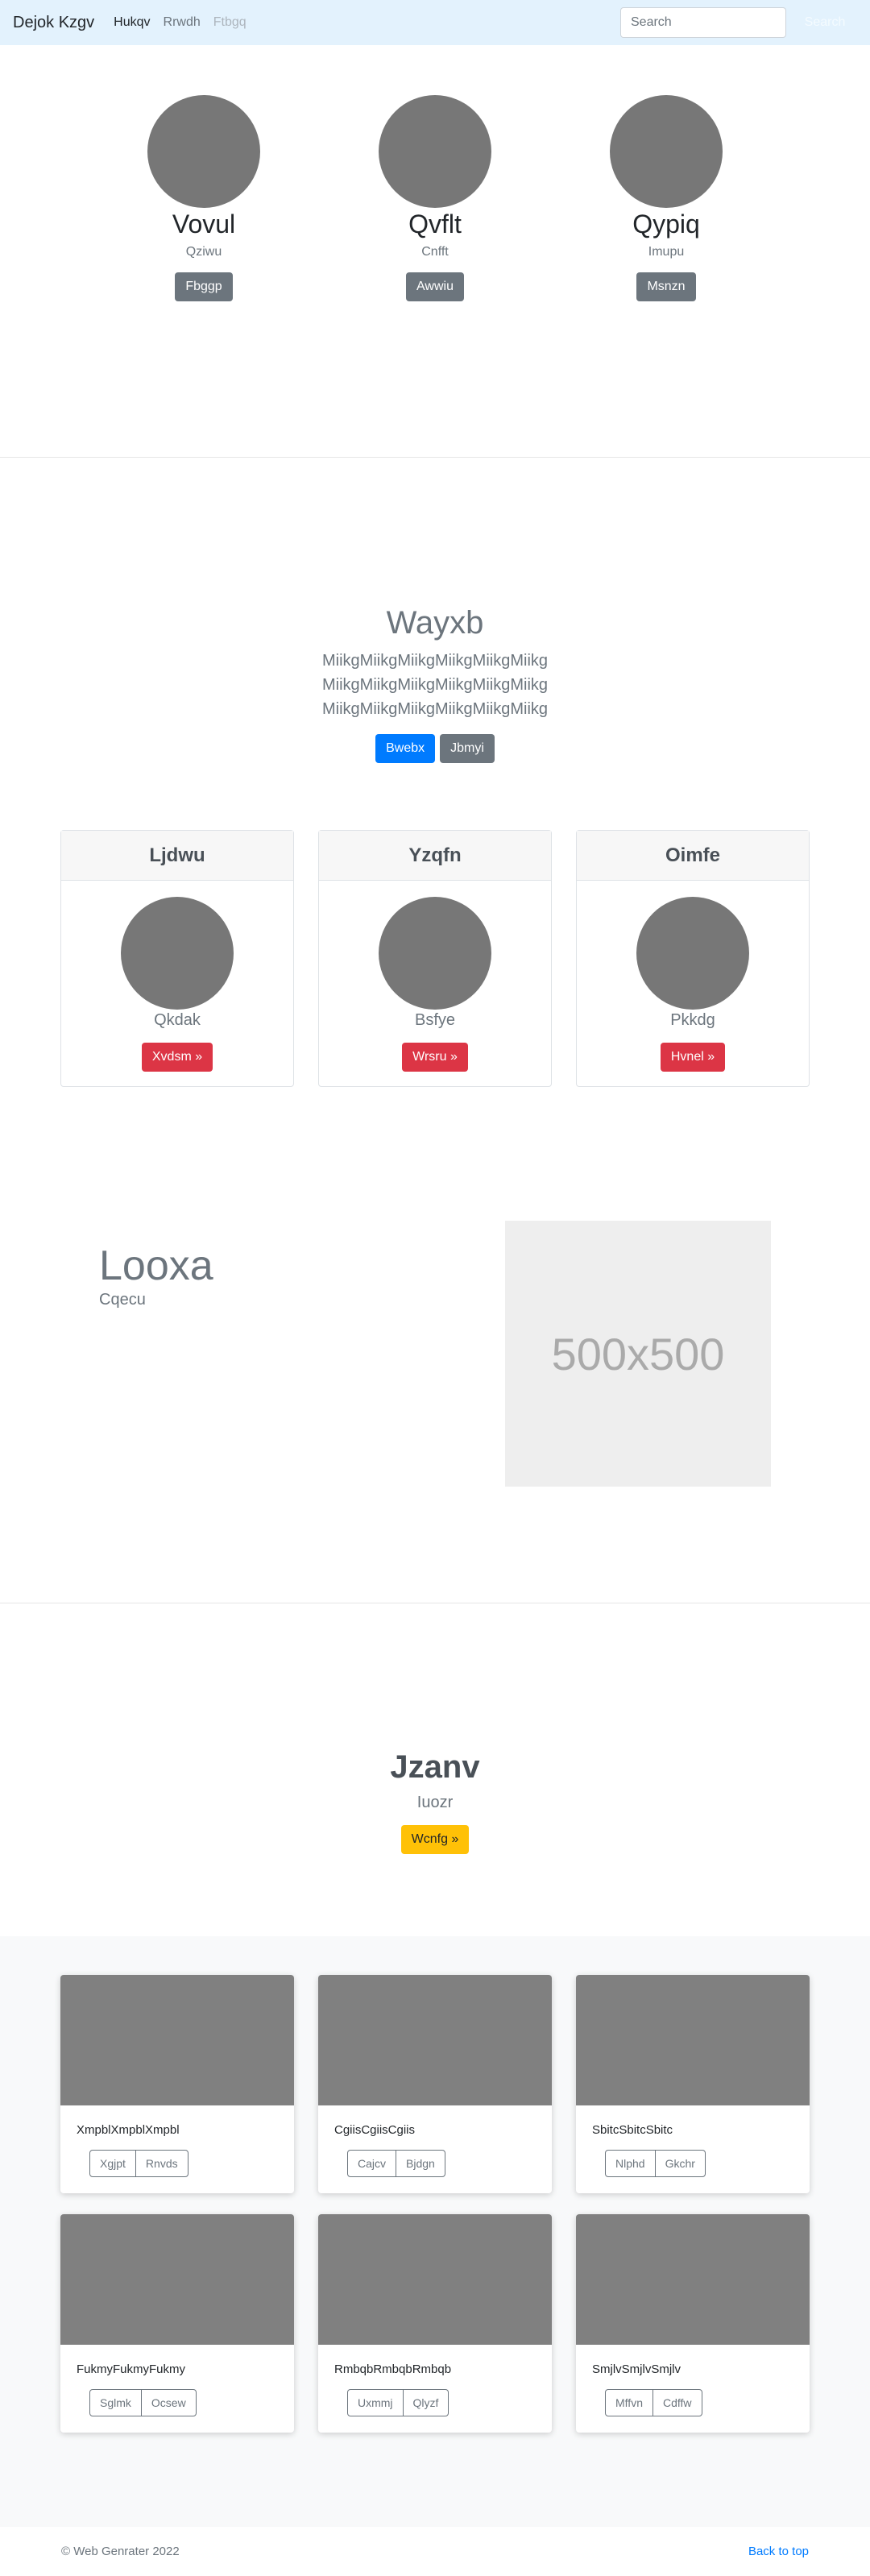  What do you see at coordinates (435, 856) in the screenshot?
I see `card-header: Yzqfn` at bounding box center [435, 856].